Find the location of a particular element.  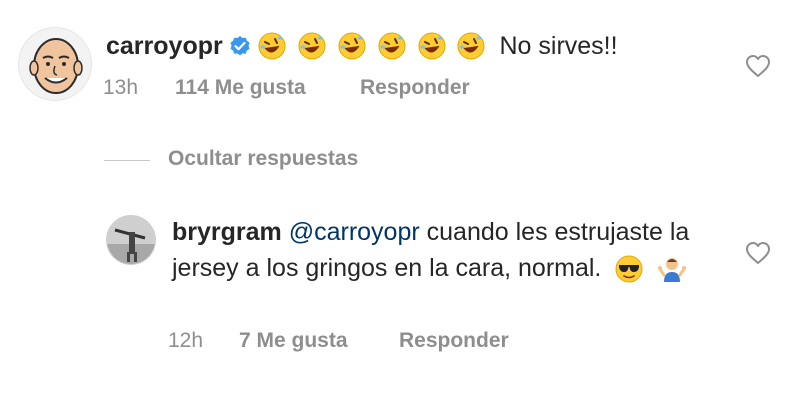

comment-1-line: carroyopr No sirves!! is located at coordinates (362, 46).